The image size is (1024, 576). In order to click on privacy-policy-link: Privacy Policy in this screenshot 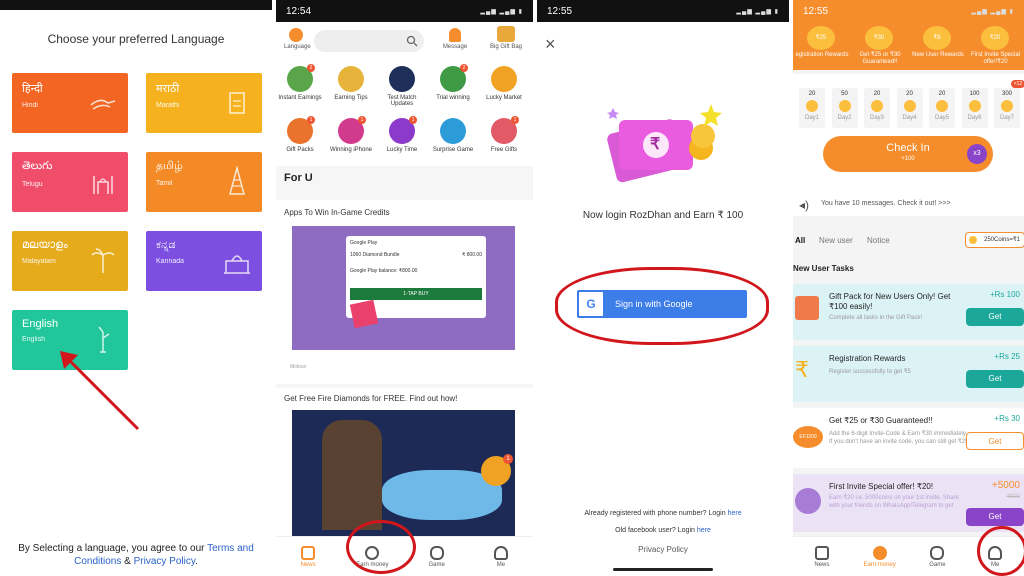, I will do `click(663, 549)`.